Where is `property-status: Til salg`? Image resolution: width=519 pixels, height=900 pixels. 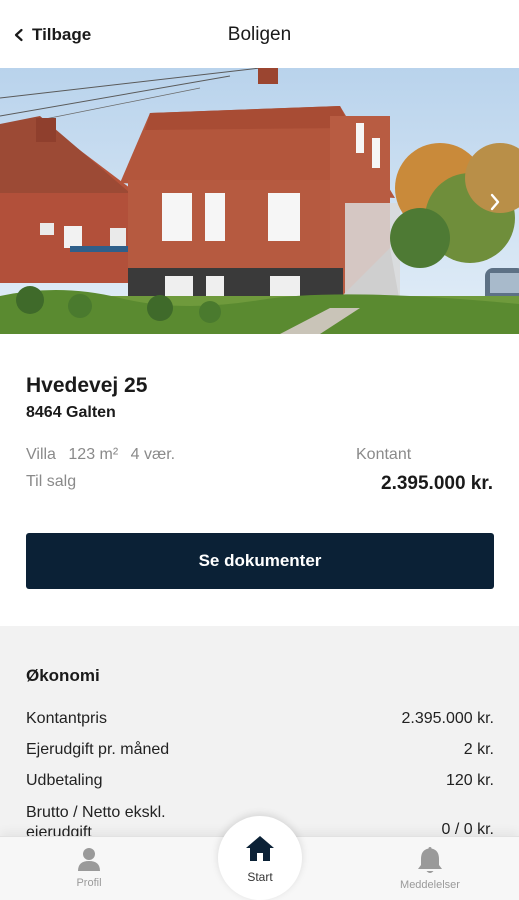
property-status: Til salg is located at coordinates (51, 481).